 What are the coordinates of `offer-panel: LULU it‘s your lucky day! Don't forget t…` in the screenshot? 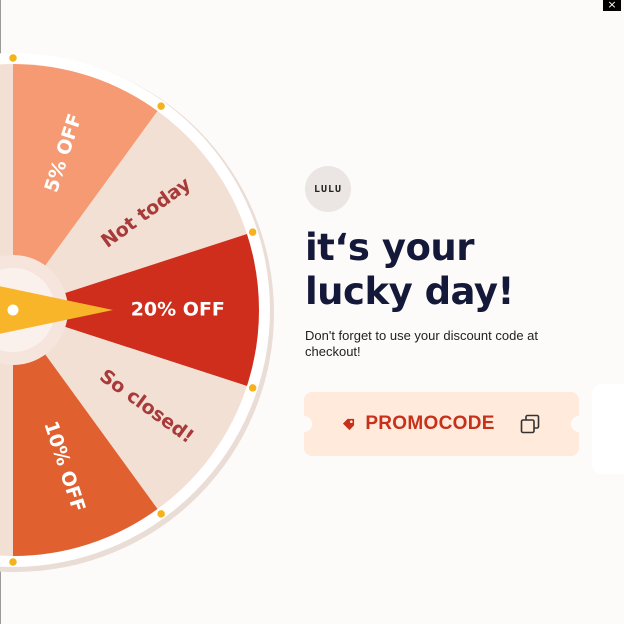 It's located at (445, 263).